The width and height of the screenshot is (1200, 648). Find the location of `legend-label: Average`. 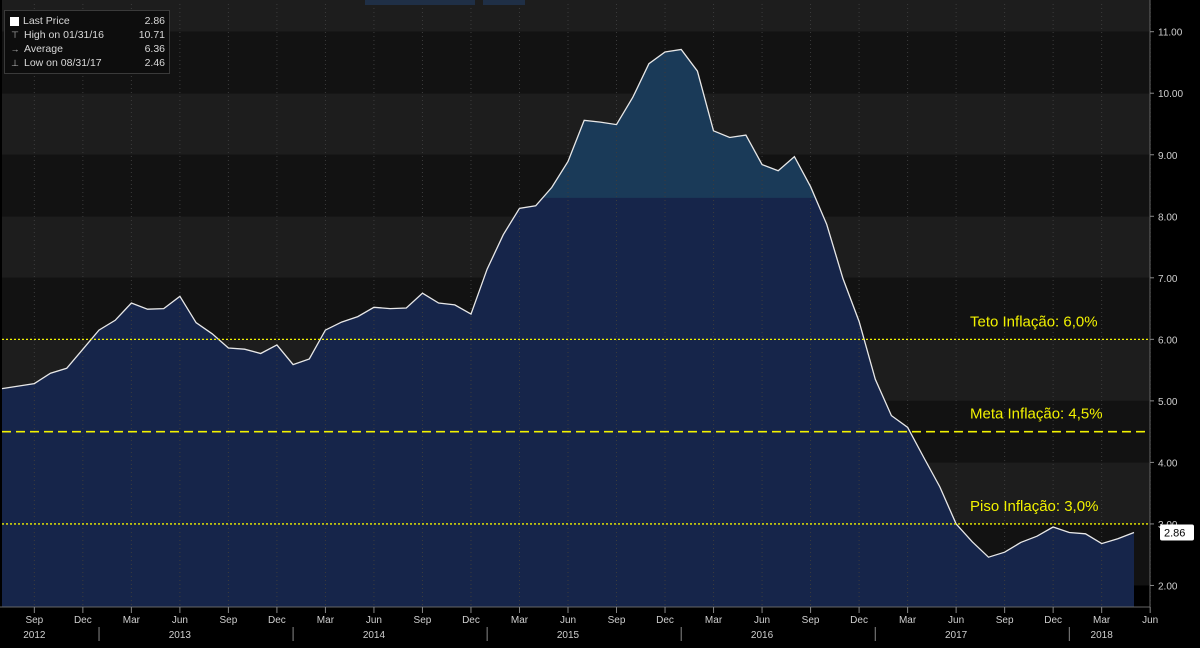

legend-label: Average is located at coordinates (43, 49).